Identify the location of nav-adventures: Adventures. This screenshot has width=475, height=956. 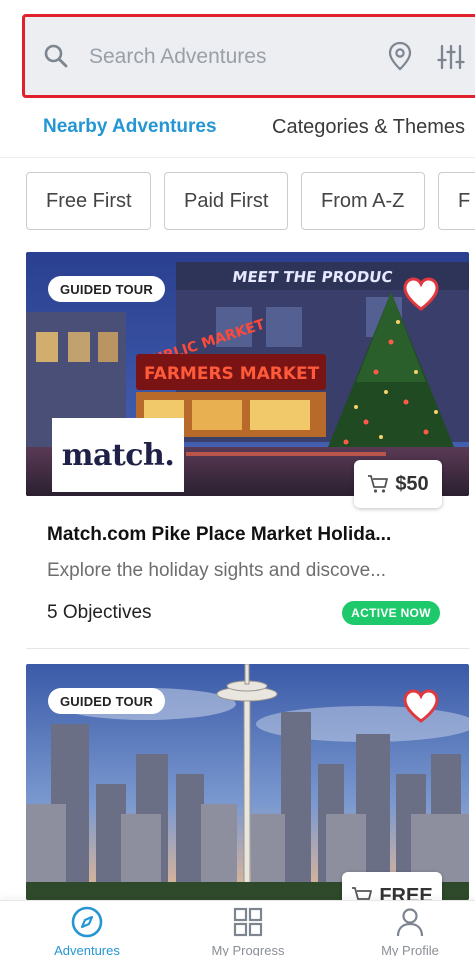
(87, 930).